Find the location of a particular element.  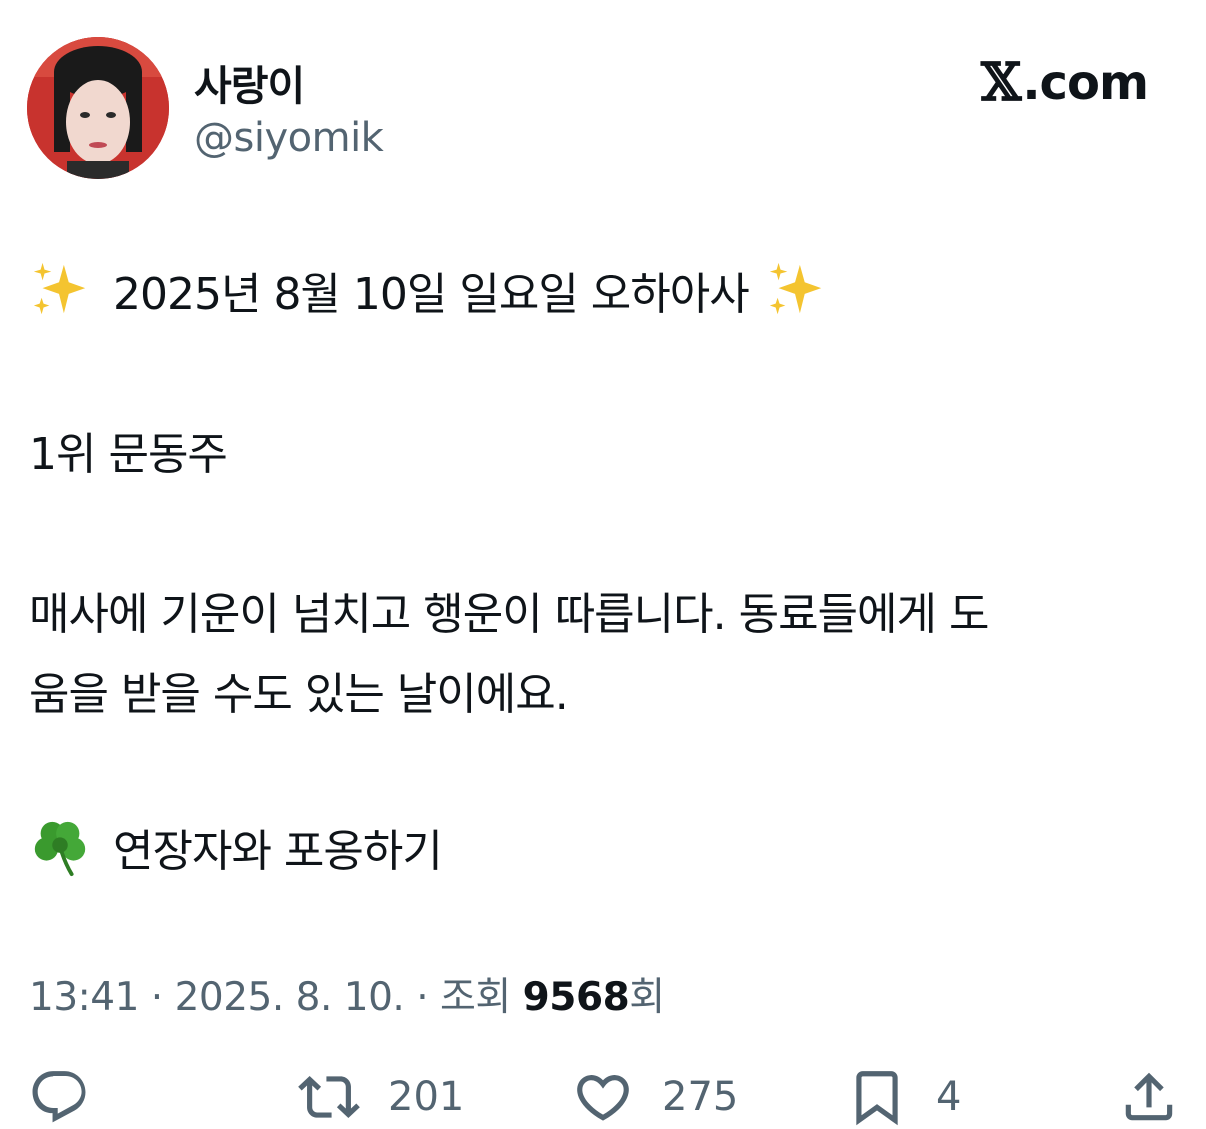

like-count: 275 is located at coordinates (700, 1097).